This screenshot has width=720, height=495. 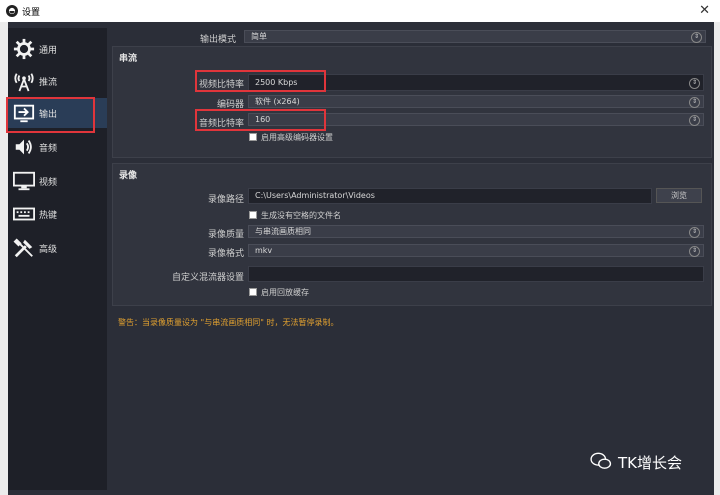 What do you see at coordinates (24, 49) in the screenshot?
I see `gear-icon` at bounding box center [24, 49].